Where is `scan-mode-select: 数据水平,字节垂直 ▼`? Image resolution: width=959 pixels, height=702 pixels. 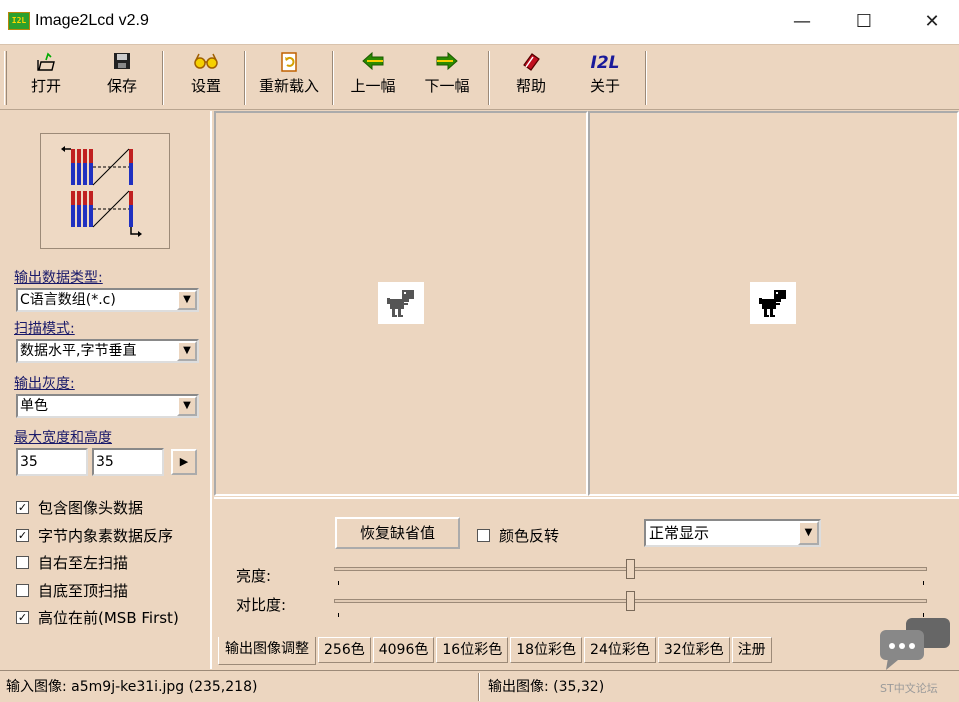
scan-mode-select: 数据水平,字节垂直 ▼ is located at coordinates (107, 351).